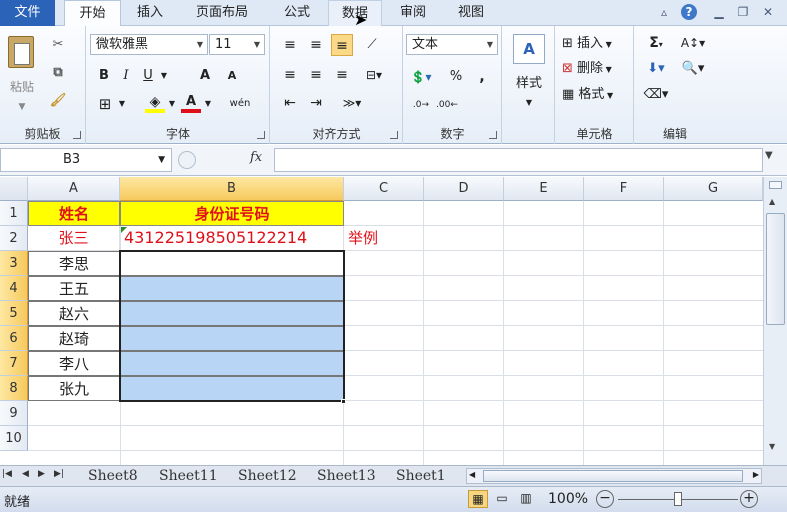 The width and height of the screenshot is (787, 512). What do you see at coordinates (352, 103) in the screenshot?
I see `text-direction-icon: ≫▾` at bounding box center [352, 103].